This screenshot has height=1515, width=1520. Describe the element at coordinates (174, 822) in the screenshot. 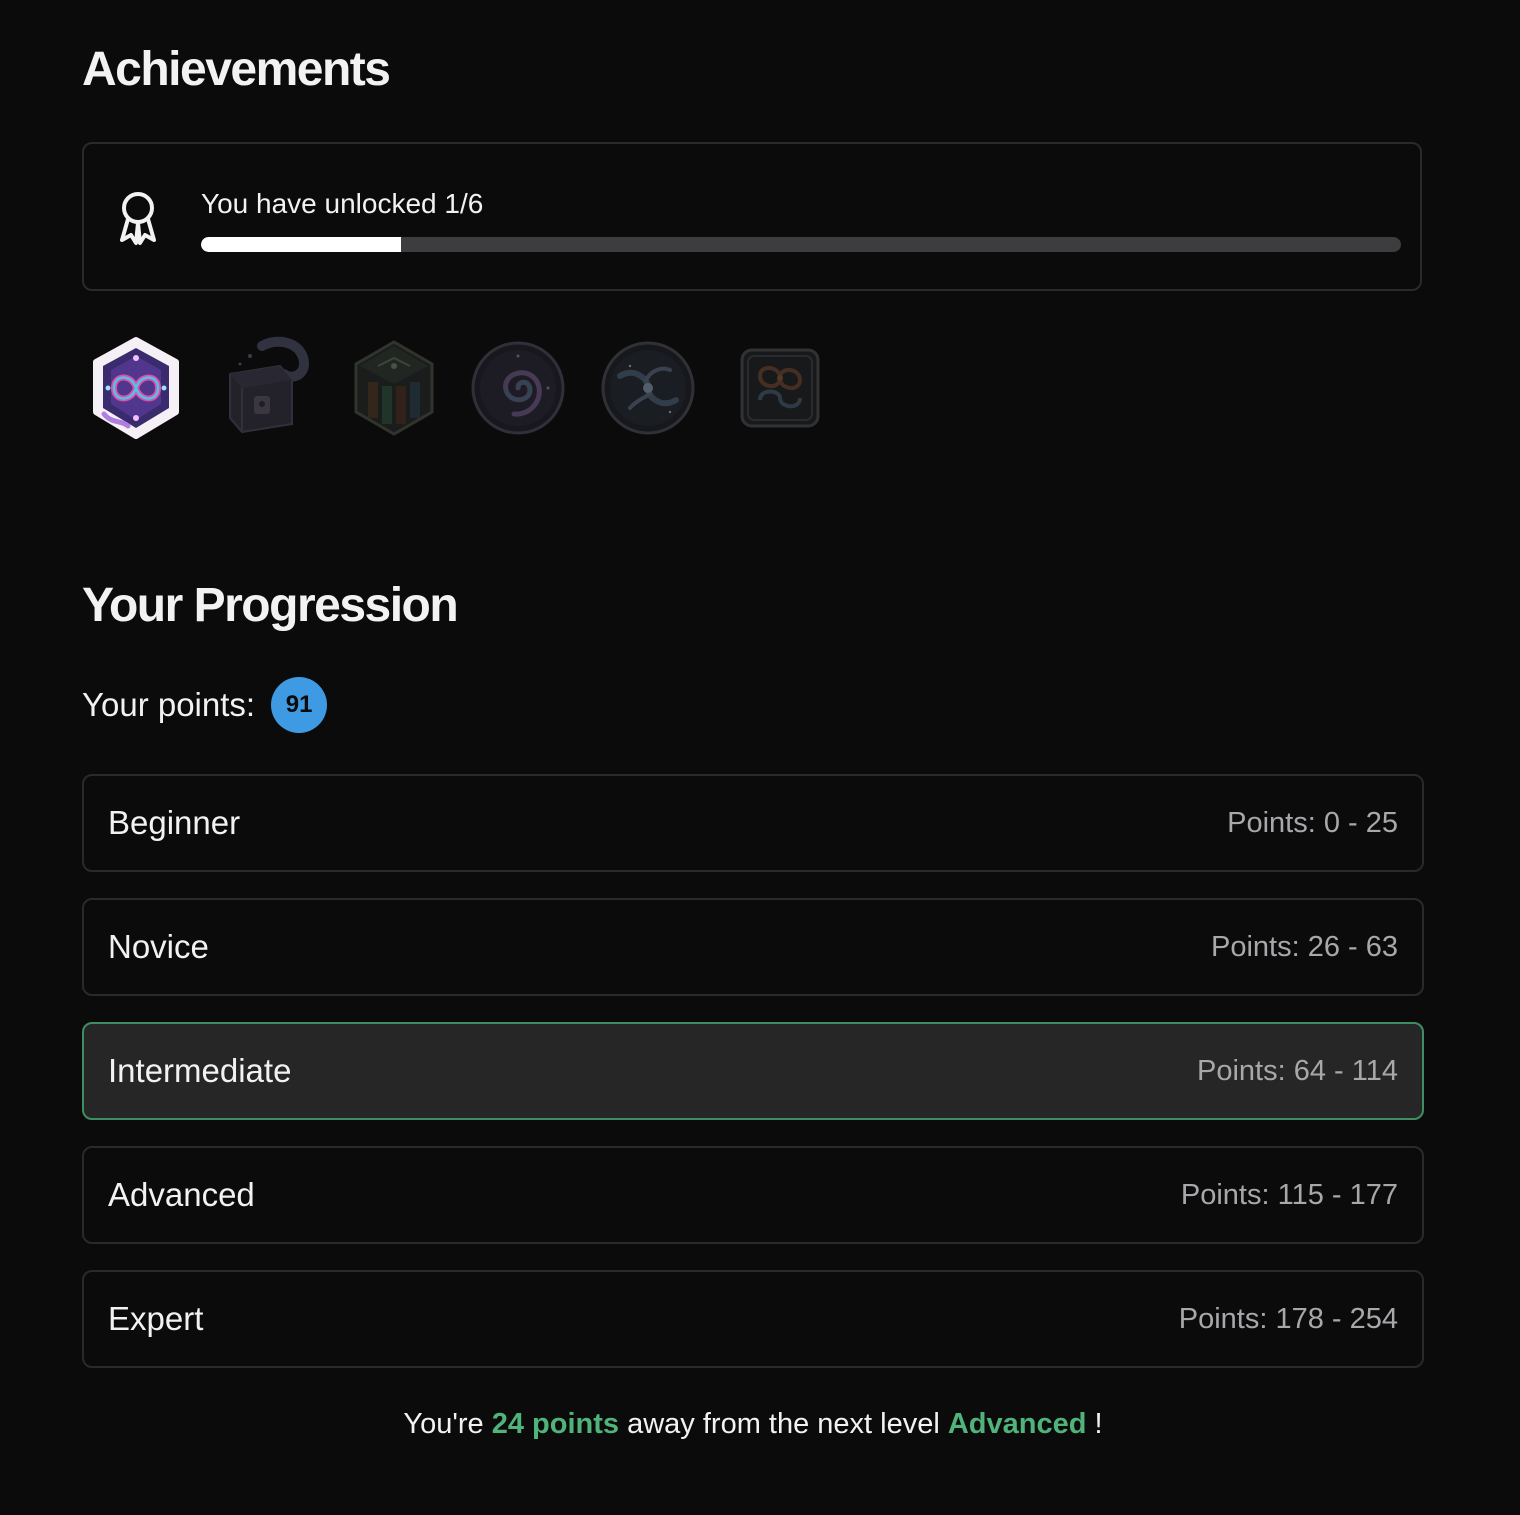

I see `level-name: Beginner` at that location.